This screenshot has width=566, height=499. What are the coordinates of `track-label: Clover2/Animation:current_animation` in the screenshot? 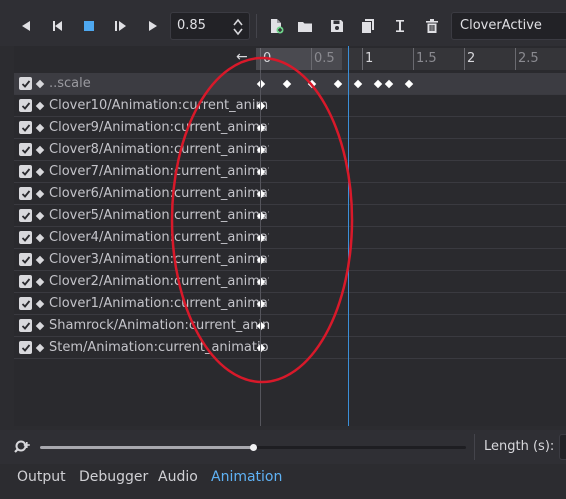 It's located at (159, 281).